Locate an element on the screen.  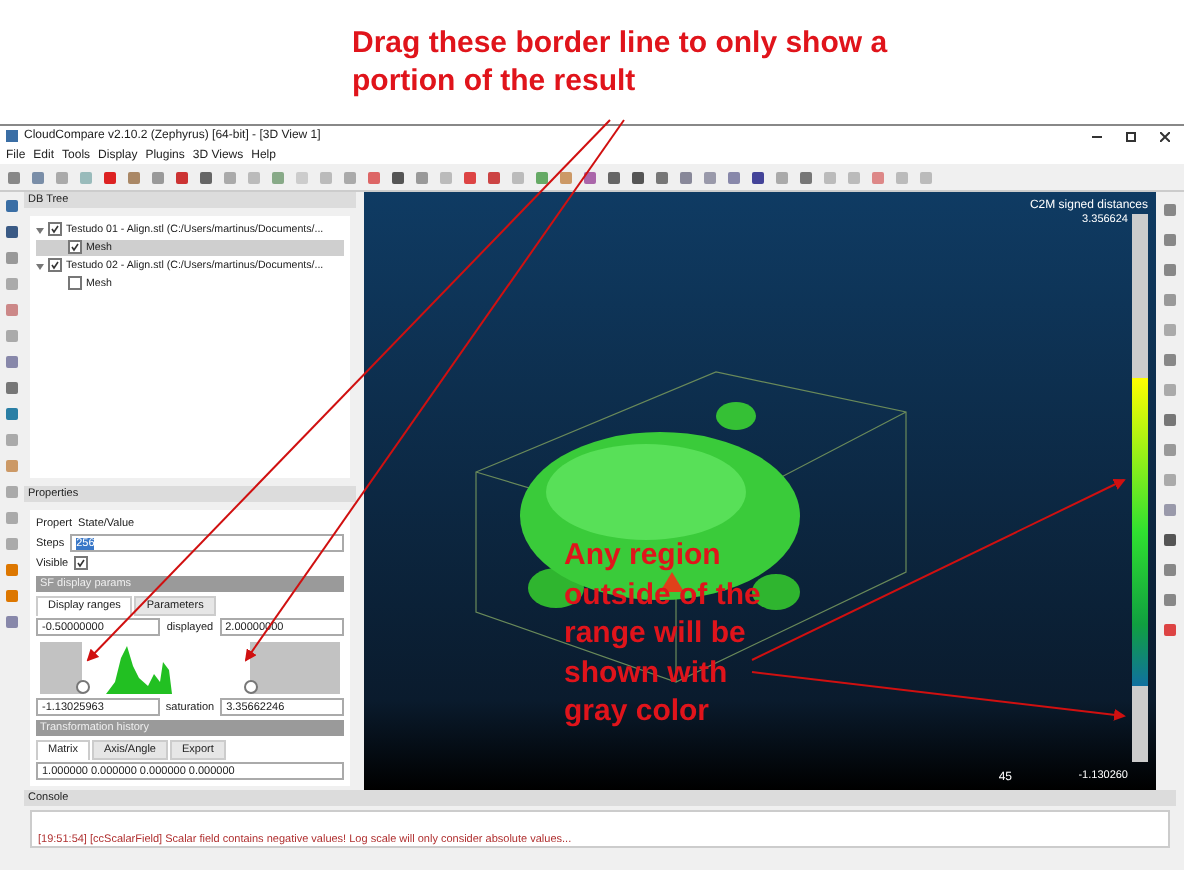
annotation-text: Drag these border line to only show a portion of the result is located at coordinates (621, 62).